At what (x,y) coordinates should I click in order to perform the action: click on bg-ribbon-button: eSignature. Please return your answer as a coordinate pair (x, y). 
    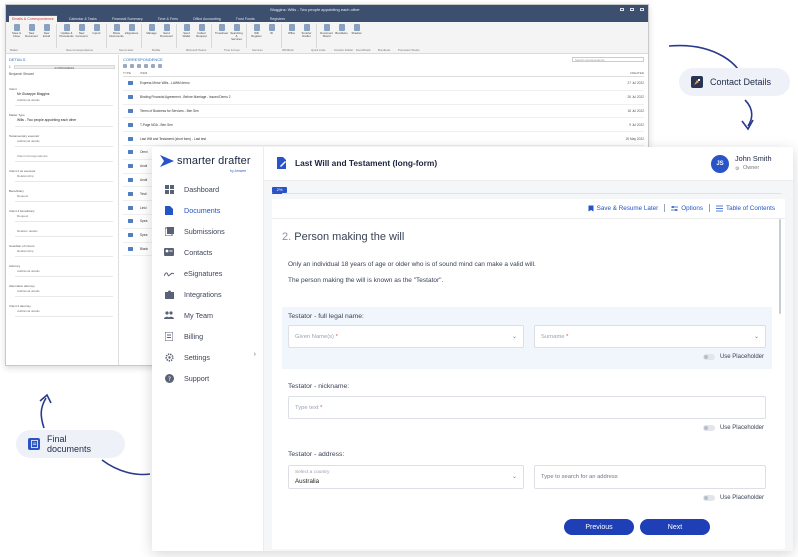
    Looking at the image, I should click on (131, 29).